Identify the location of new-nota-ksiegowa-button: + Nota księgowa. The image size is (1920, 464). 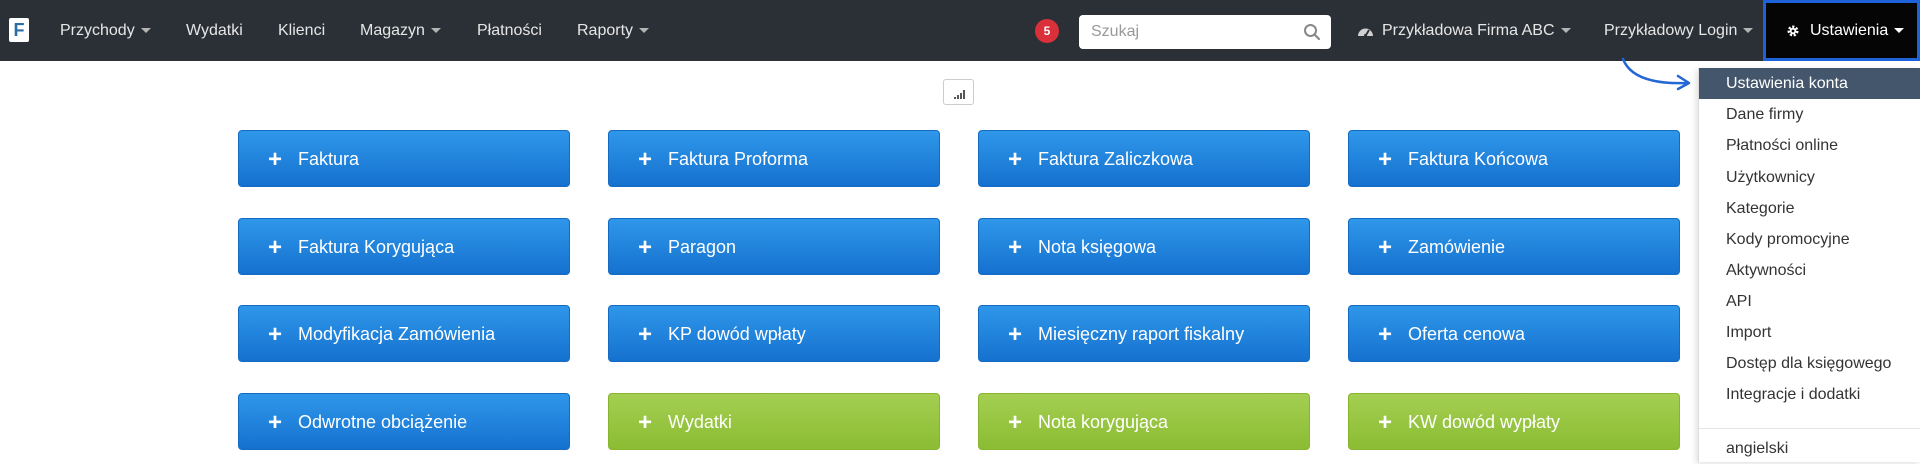
(1144, 246).